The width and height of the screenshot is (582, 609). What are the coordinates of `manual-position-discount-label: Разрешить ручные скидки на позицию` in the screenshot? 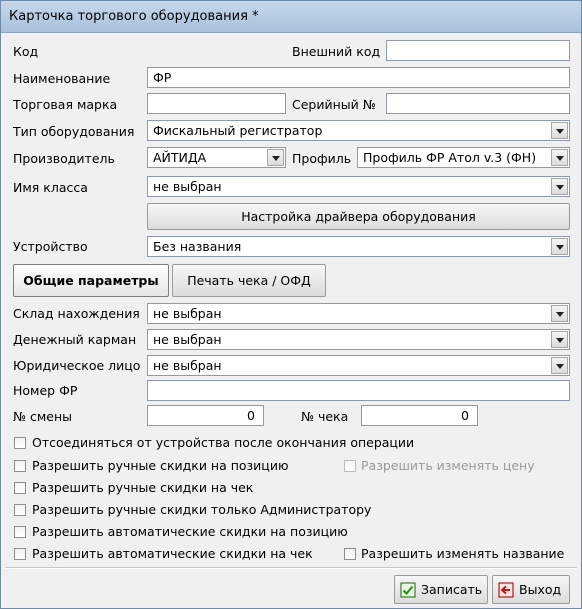 It's located at (160, 465).